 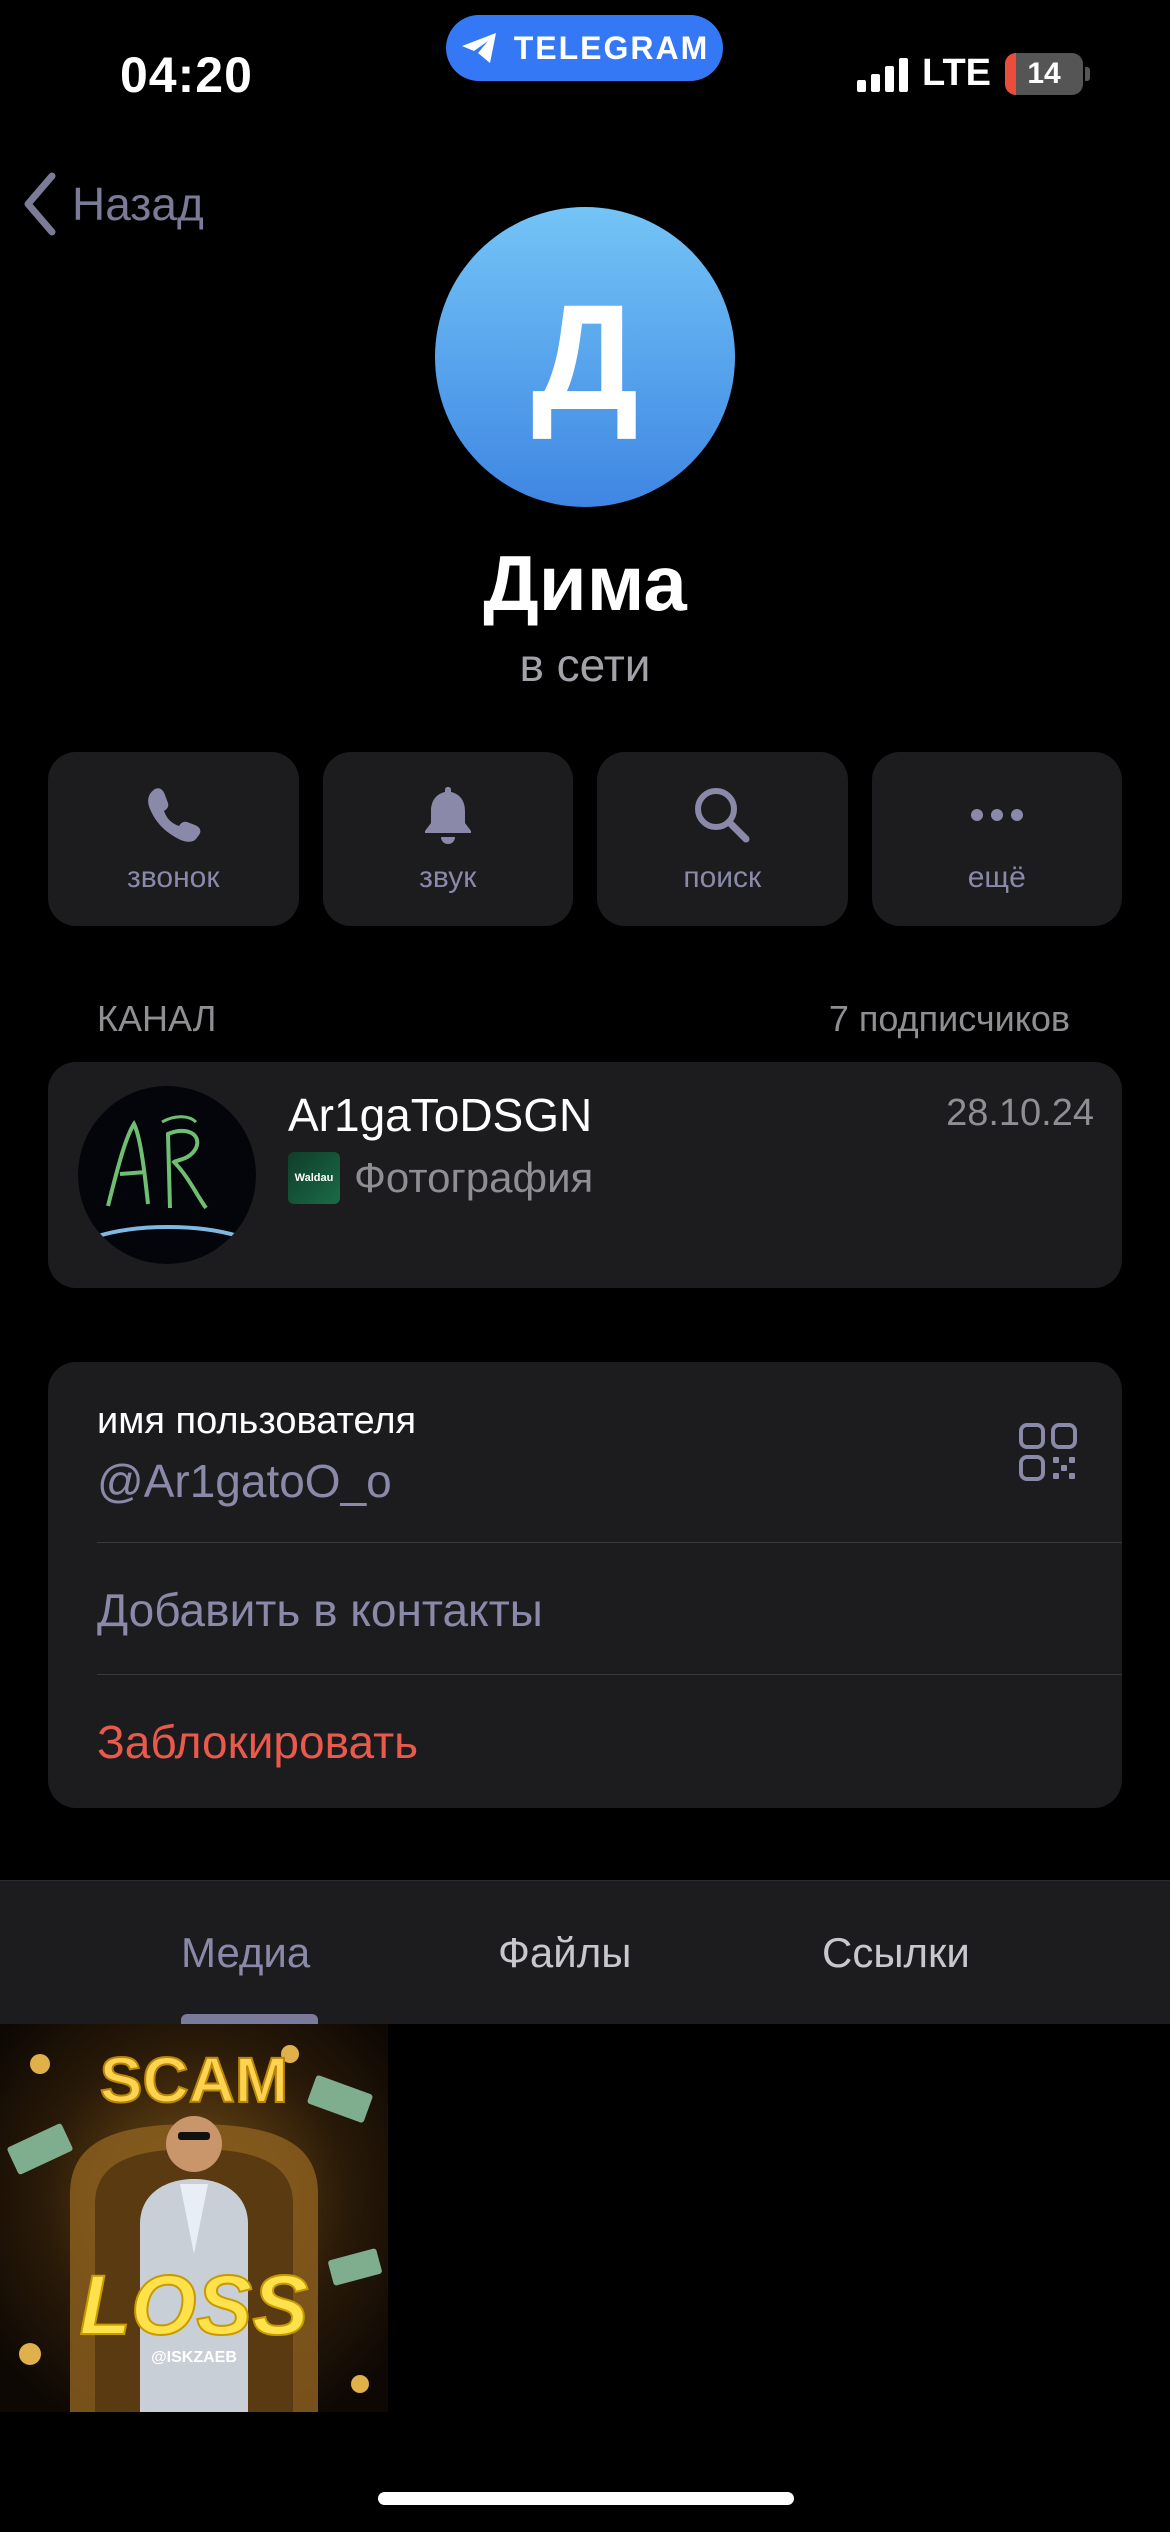 What do you see at coordinates (157, 1018) in the screenshot?
I see `channel-section-title: КАНАЛ` at bounding box center [157, 1018].